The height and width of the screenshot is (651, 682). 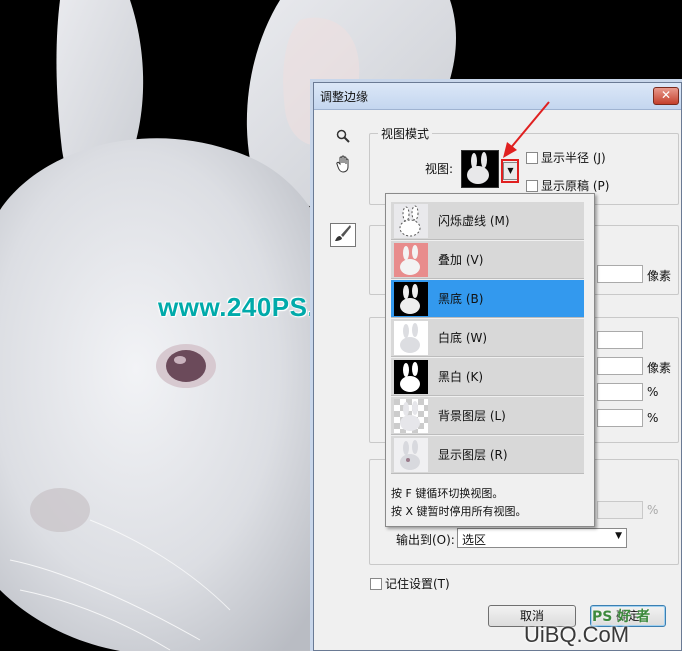 I want to click on on-white-thumbnail-icon, so click(x=411, y=337).